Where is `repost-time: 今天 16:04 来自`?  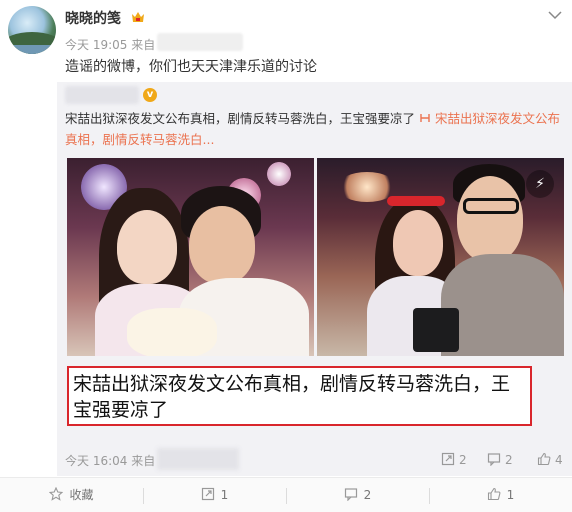 repost-time: 今天 16:04 来自 is located at coordinates (110, 460).